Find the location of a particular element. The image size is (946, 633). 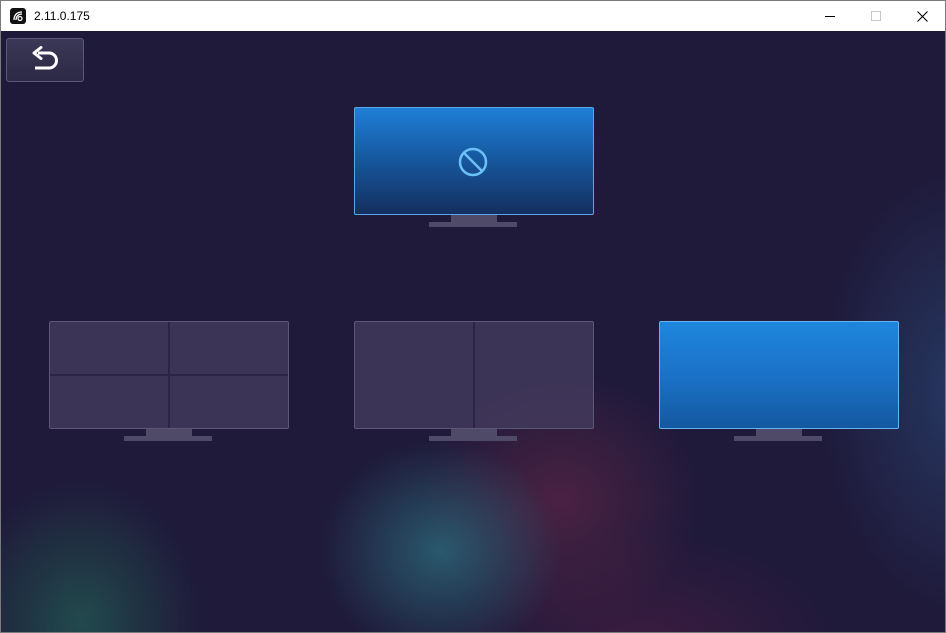

maximize-button is located at coordinates (876, 16).